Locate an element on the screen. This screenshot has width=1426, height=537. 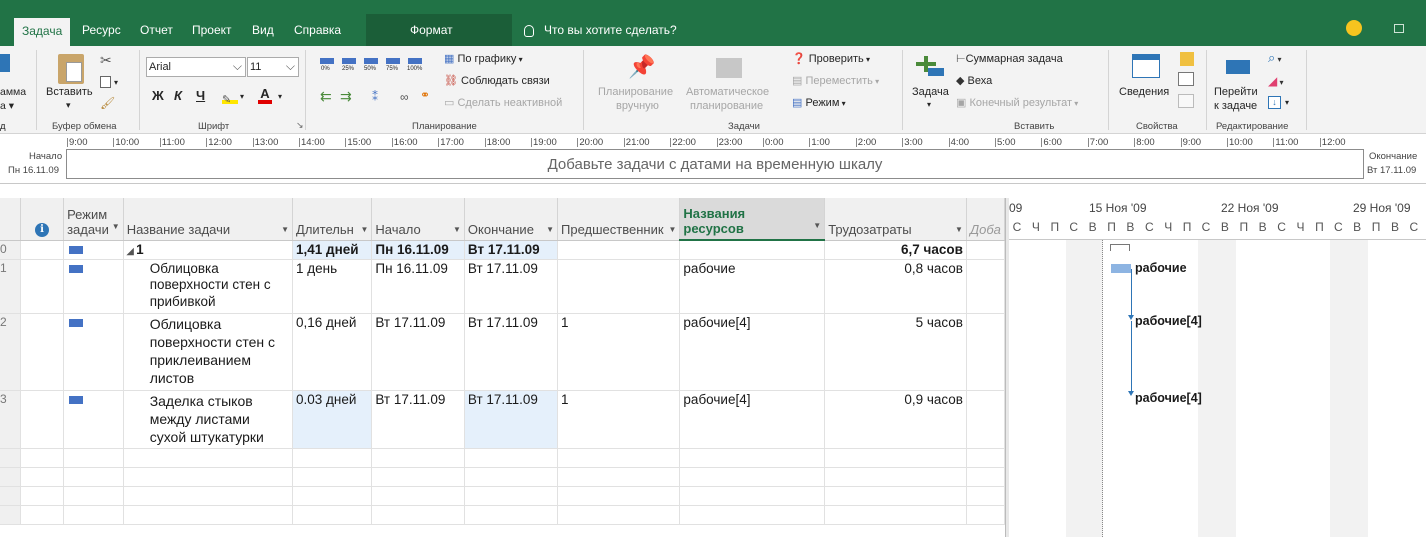
italic-button: К is located at coordinates (178, 95).